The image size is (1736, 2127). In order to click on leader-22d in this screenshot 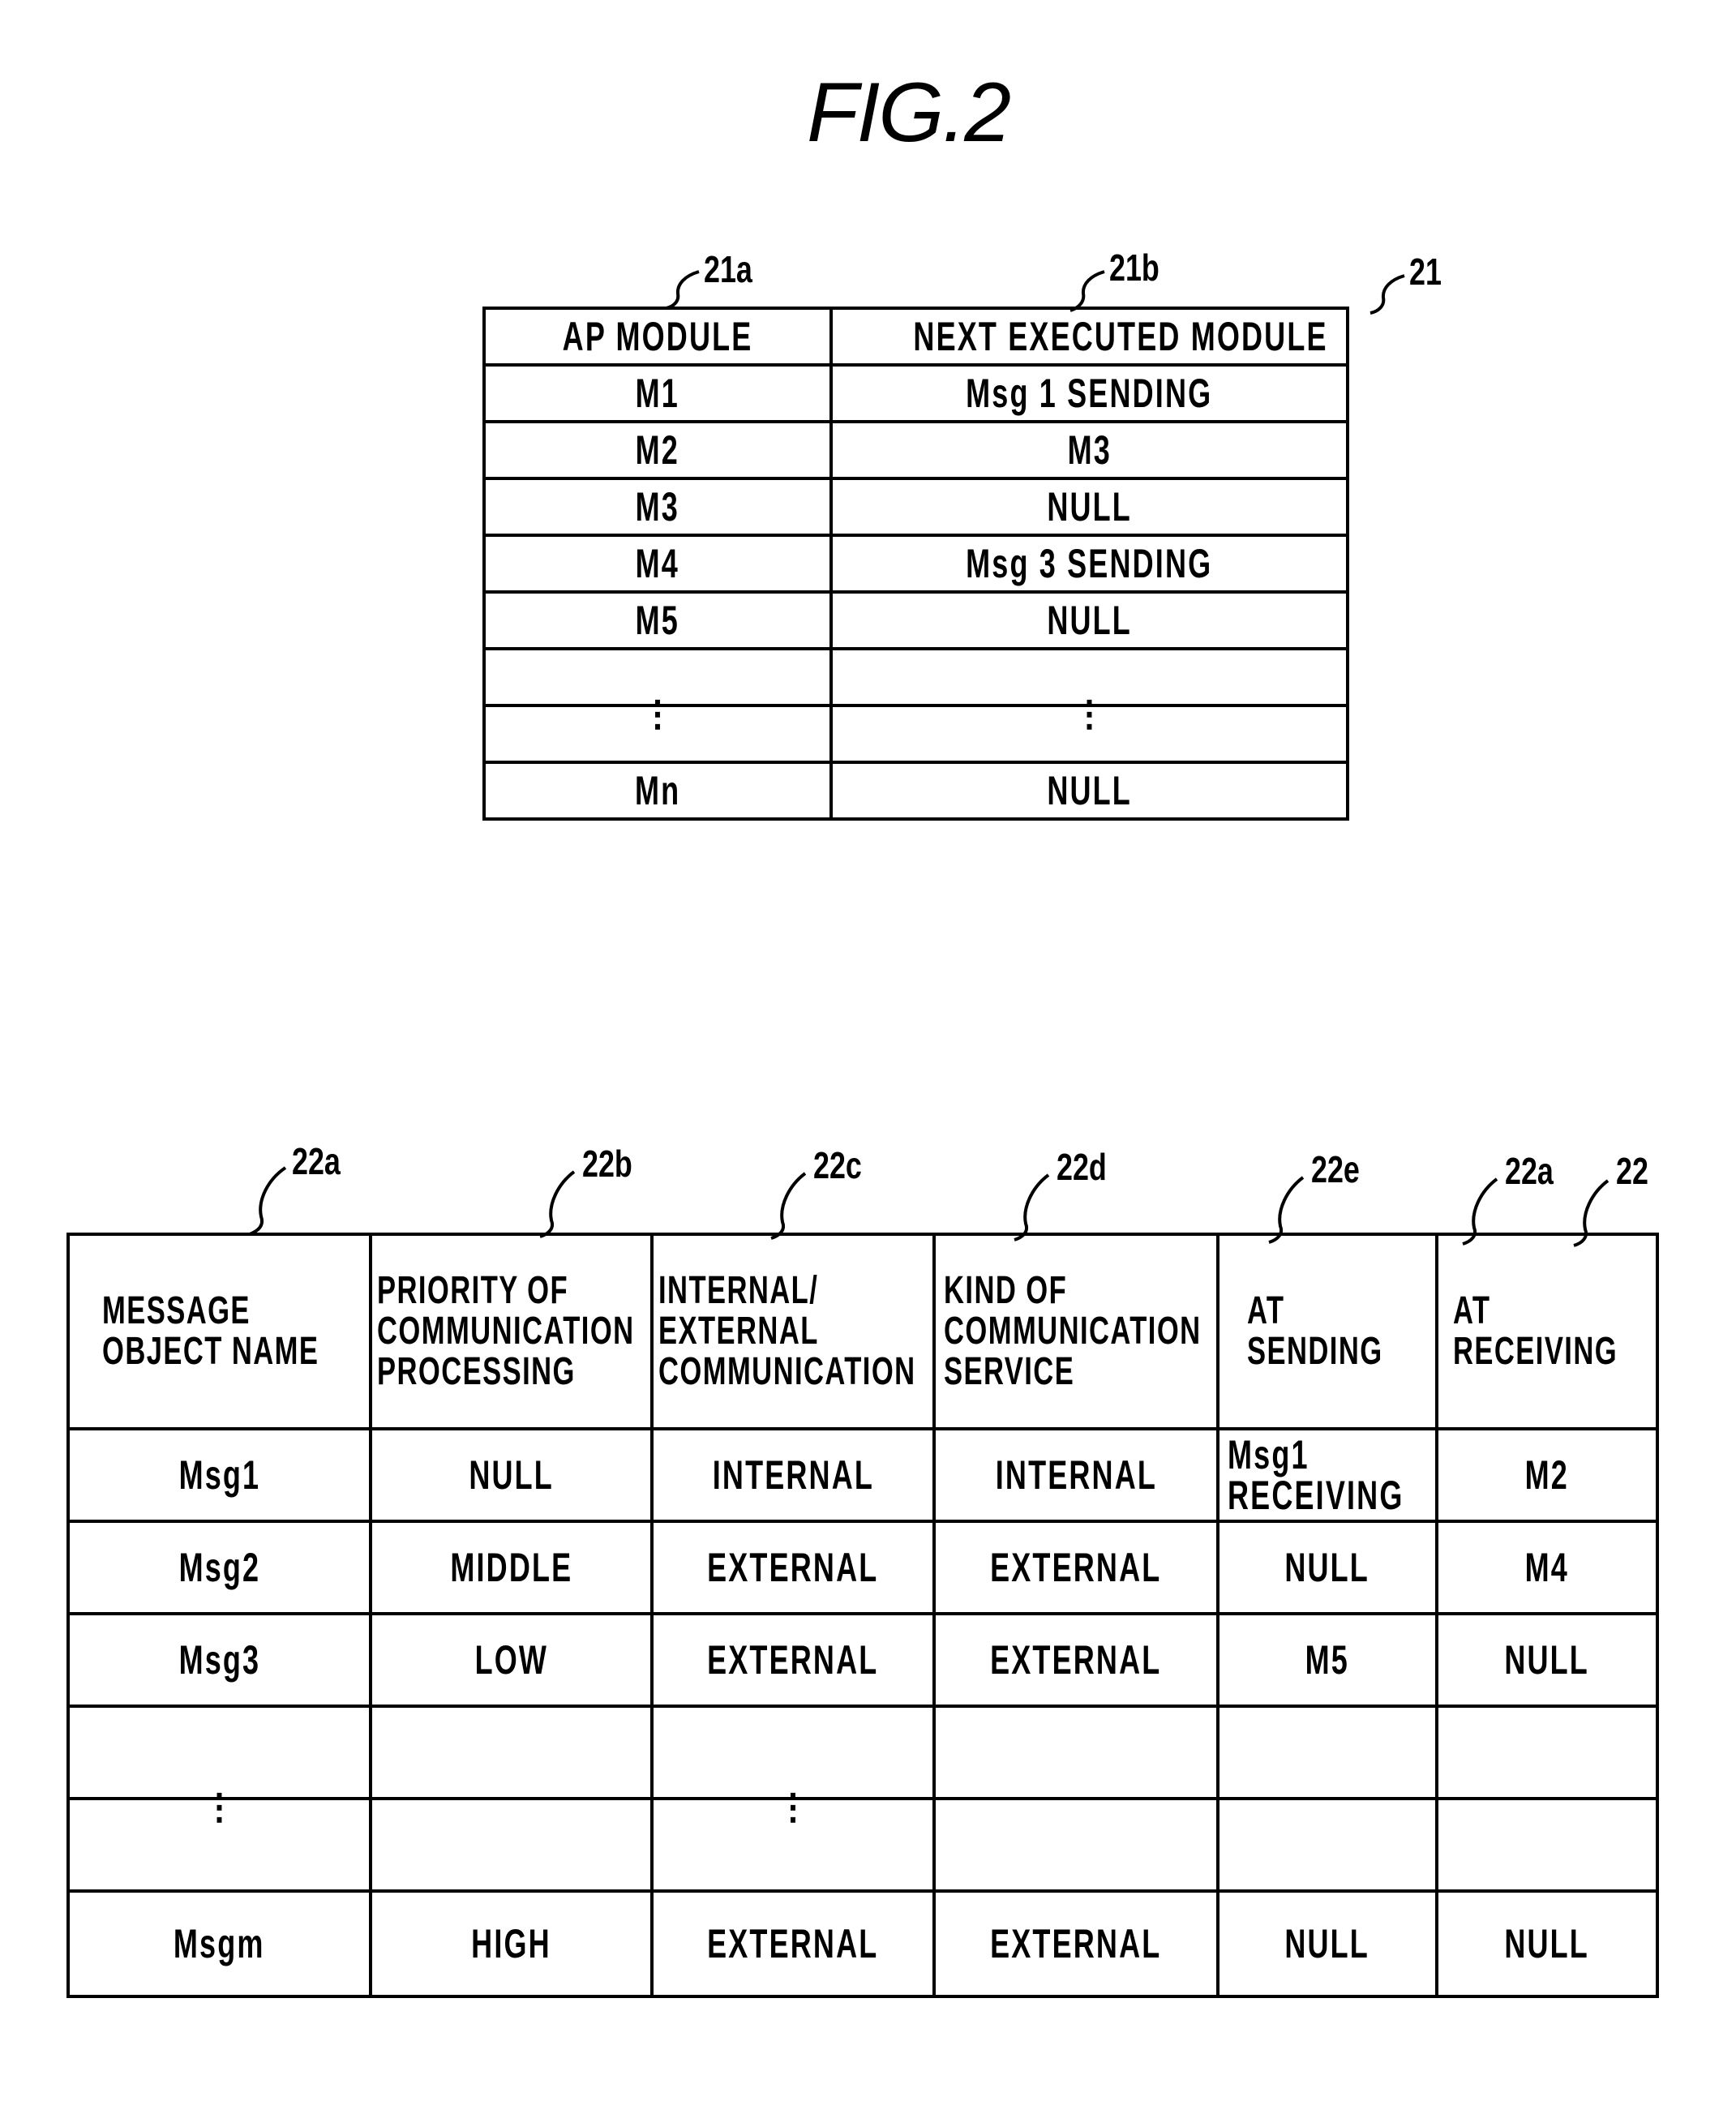, I will do `click(1032, 1207)`.